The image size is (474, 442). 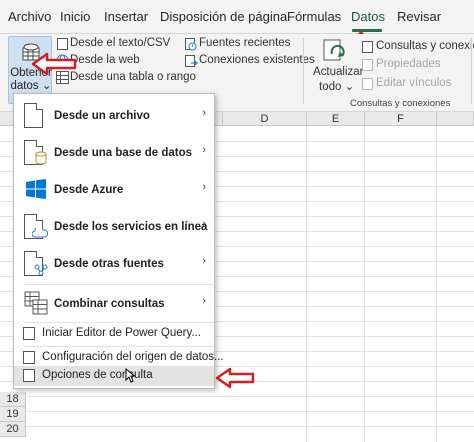 What do you see at coordinates (29, 375) in the screenshot?
I see `query-options-icon` at bounding box center [29, 375].